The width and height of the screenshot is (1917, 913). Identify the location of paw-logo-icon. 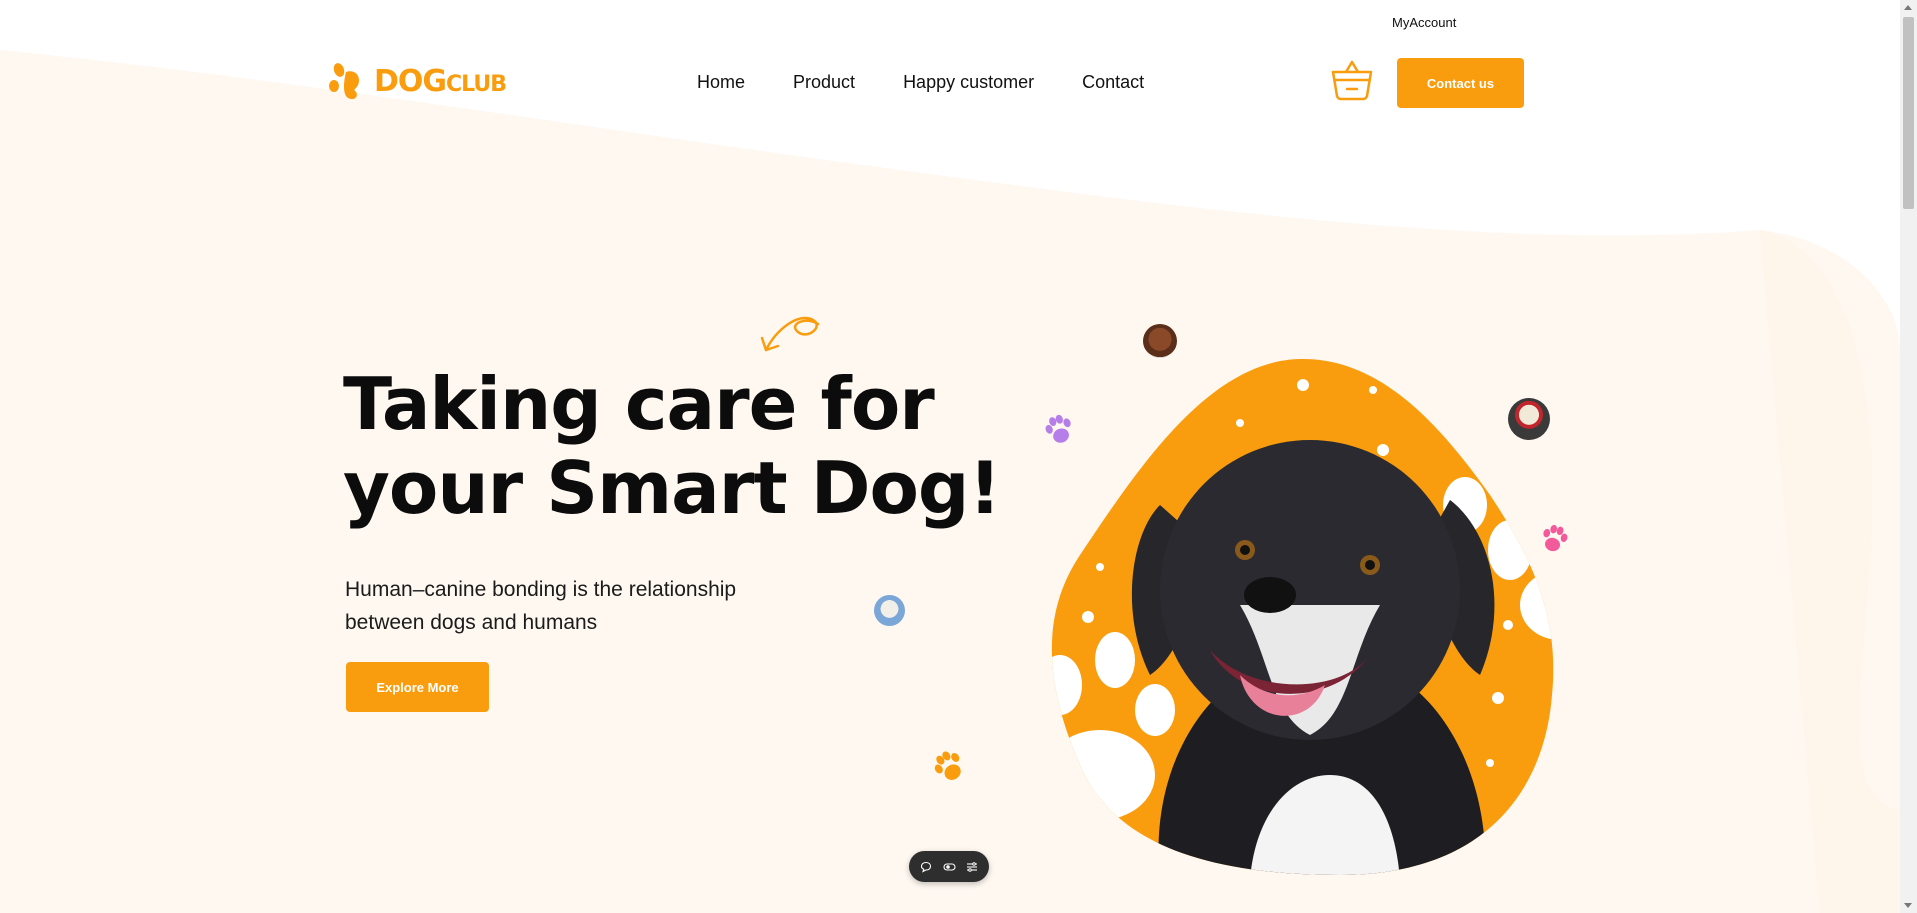
(344, 81).